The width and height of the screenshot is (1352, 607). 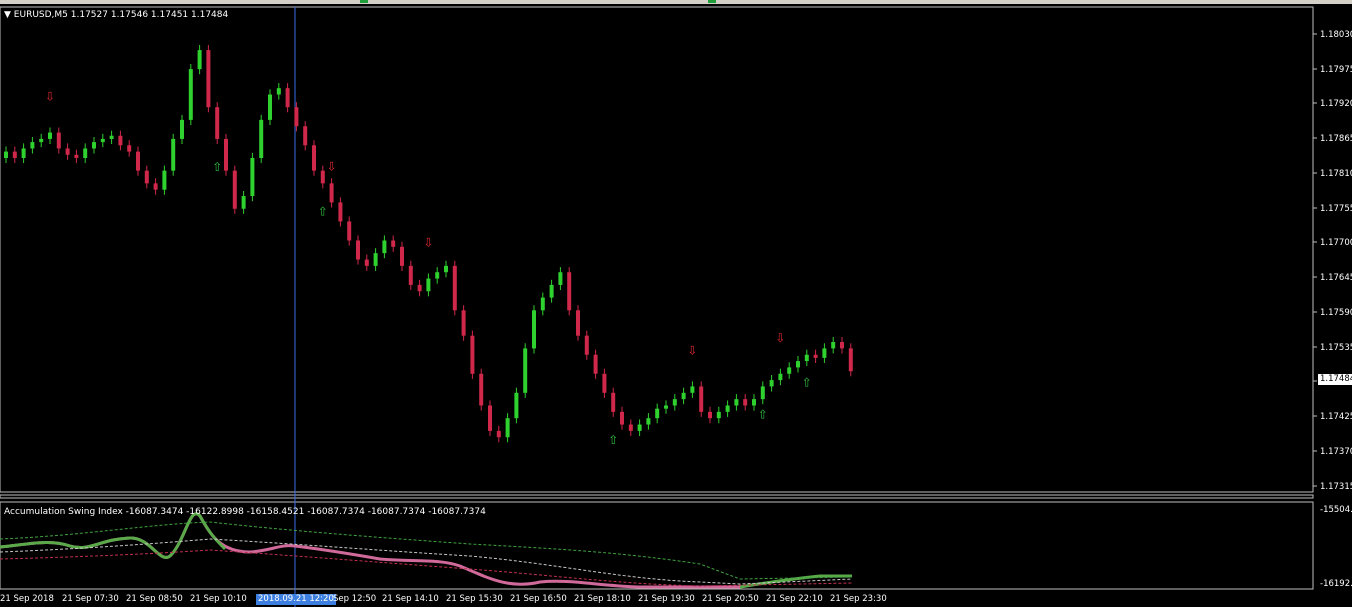 I want to click on time-label: 21 Sep 16:50, so click(x=538, y=599).